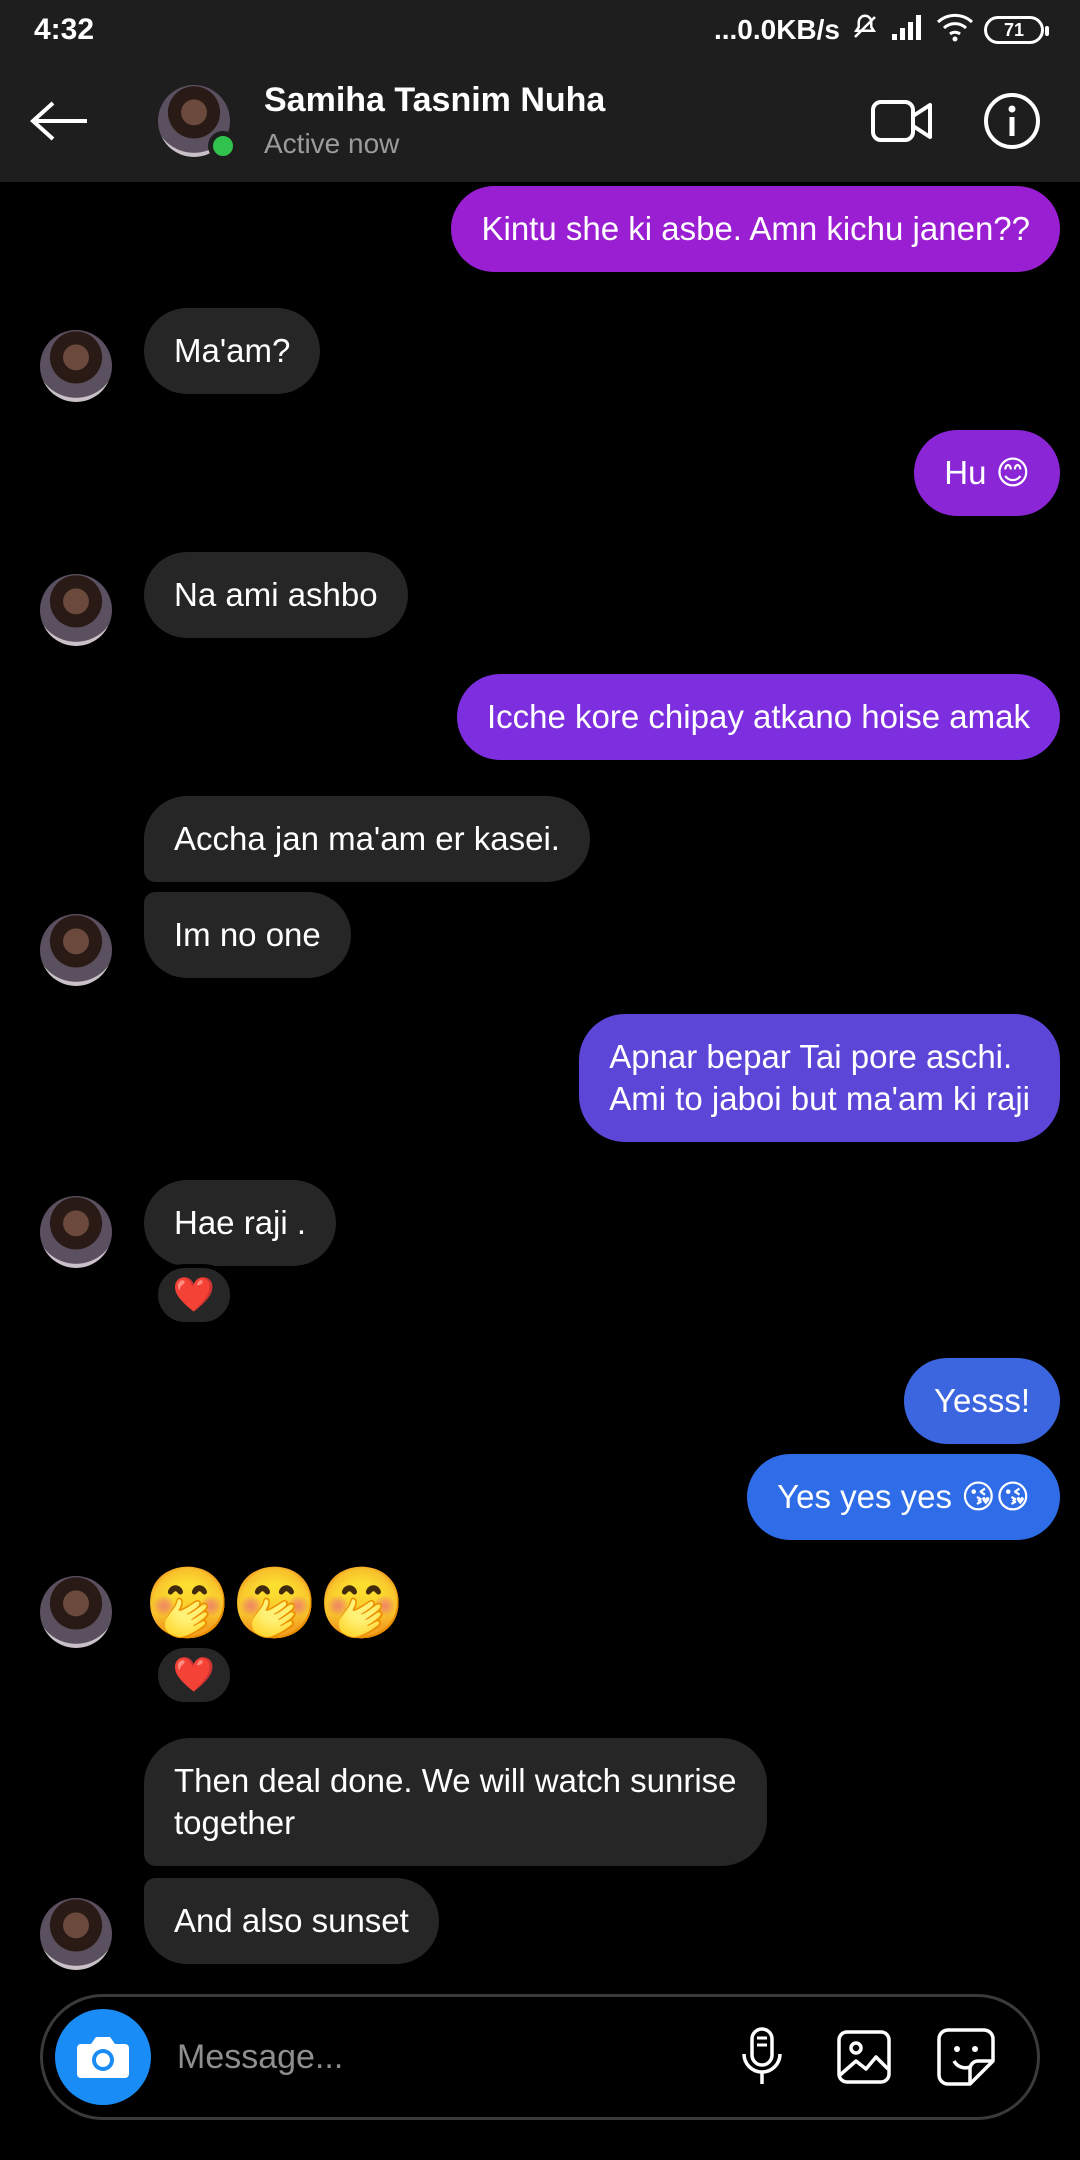  Describe the element at coordinates (232, 351) in the screenshot. I see `message-received: Ma'am?` at that location.